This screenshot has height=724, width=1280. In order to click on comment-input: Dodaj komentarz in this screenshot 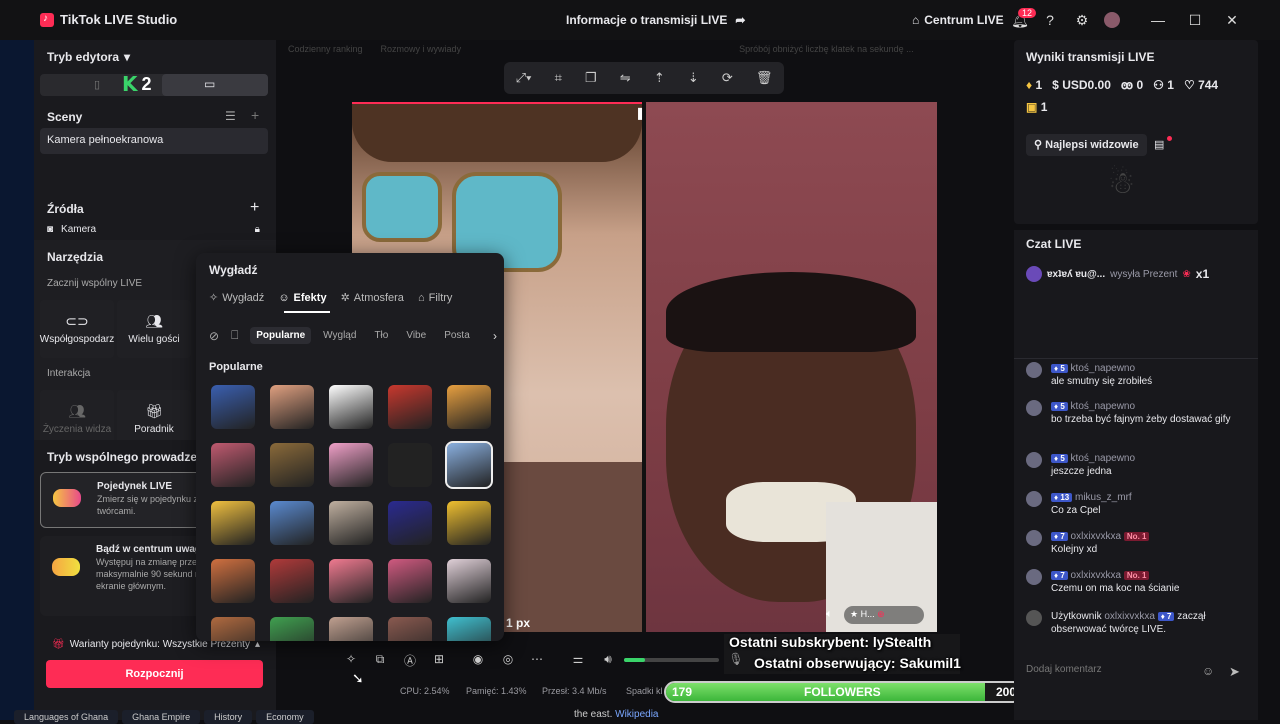, I will do `click(1124, 672)`.